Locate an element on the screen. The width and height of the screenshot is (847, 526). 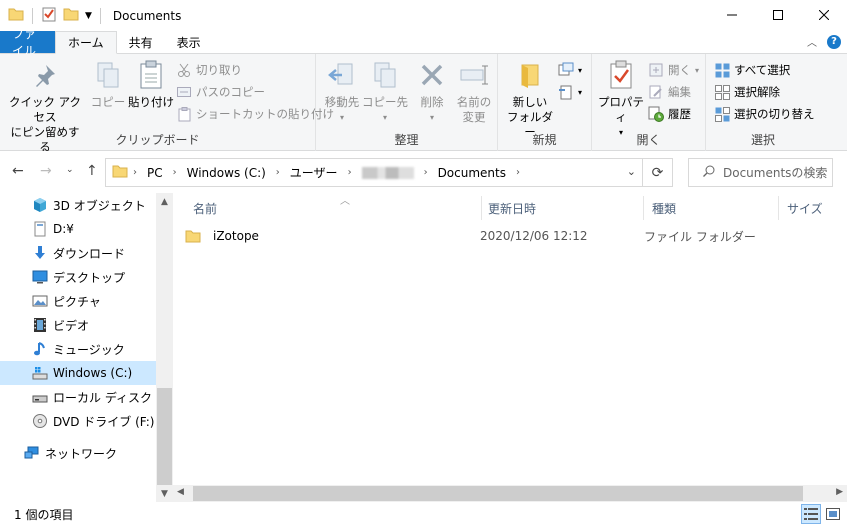
nav-item-label: ピクチャ is located at coordinates (77, 301).